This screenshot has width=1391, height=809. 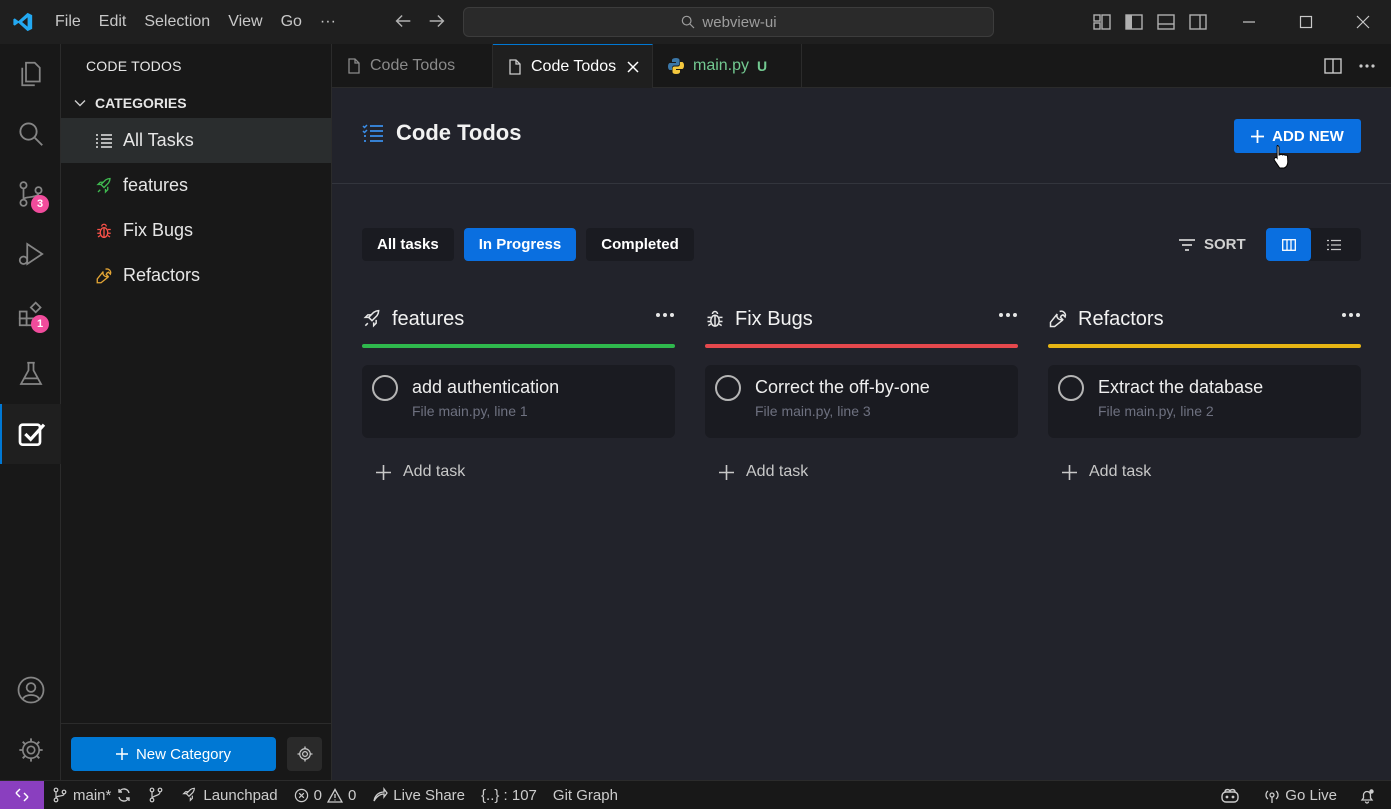 I want to click on settings-gear-icon, so click(x=304, y=754).